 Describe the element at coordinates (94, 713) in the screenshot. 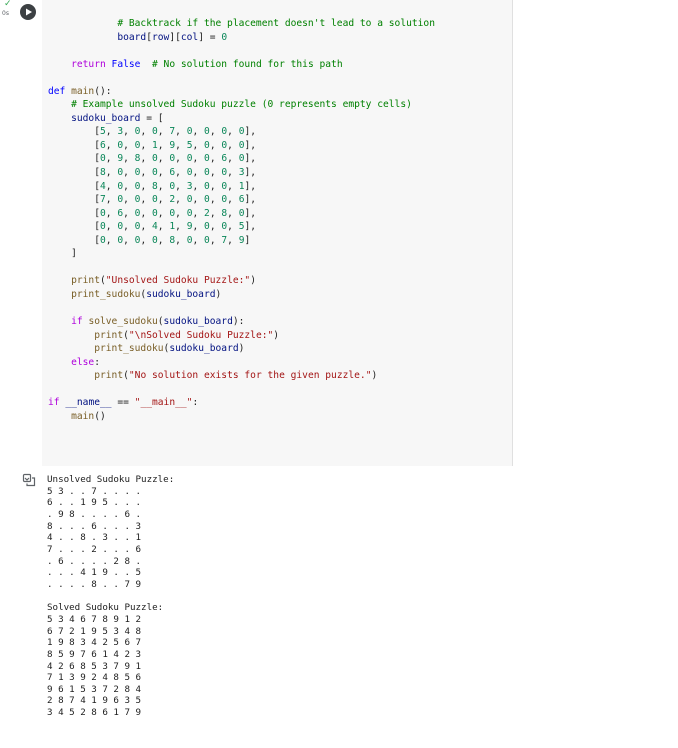

I see `output-line: 3 4 5 2 8 6 1 7 9` at that location.